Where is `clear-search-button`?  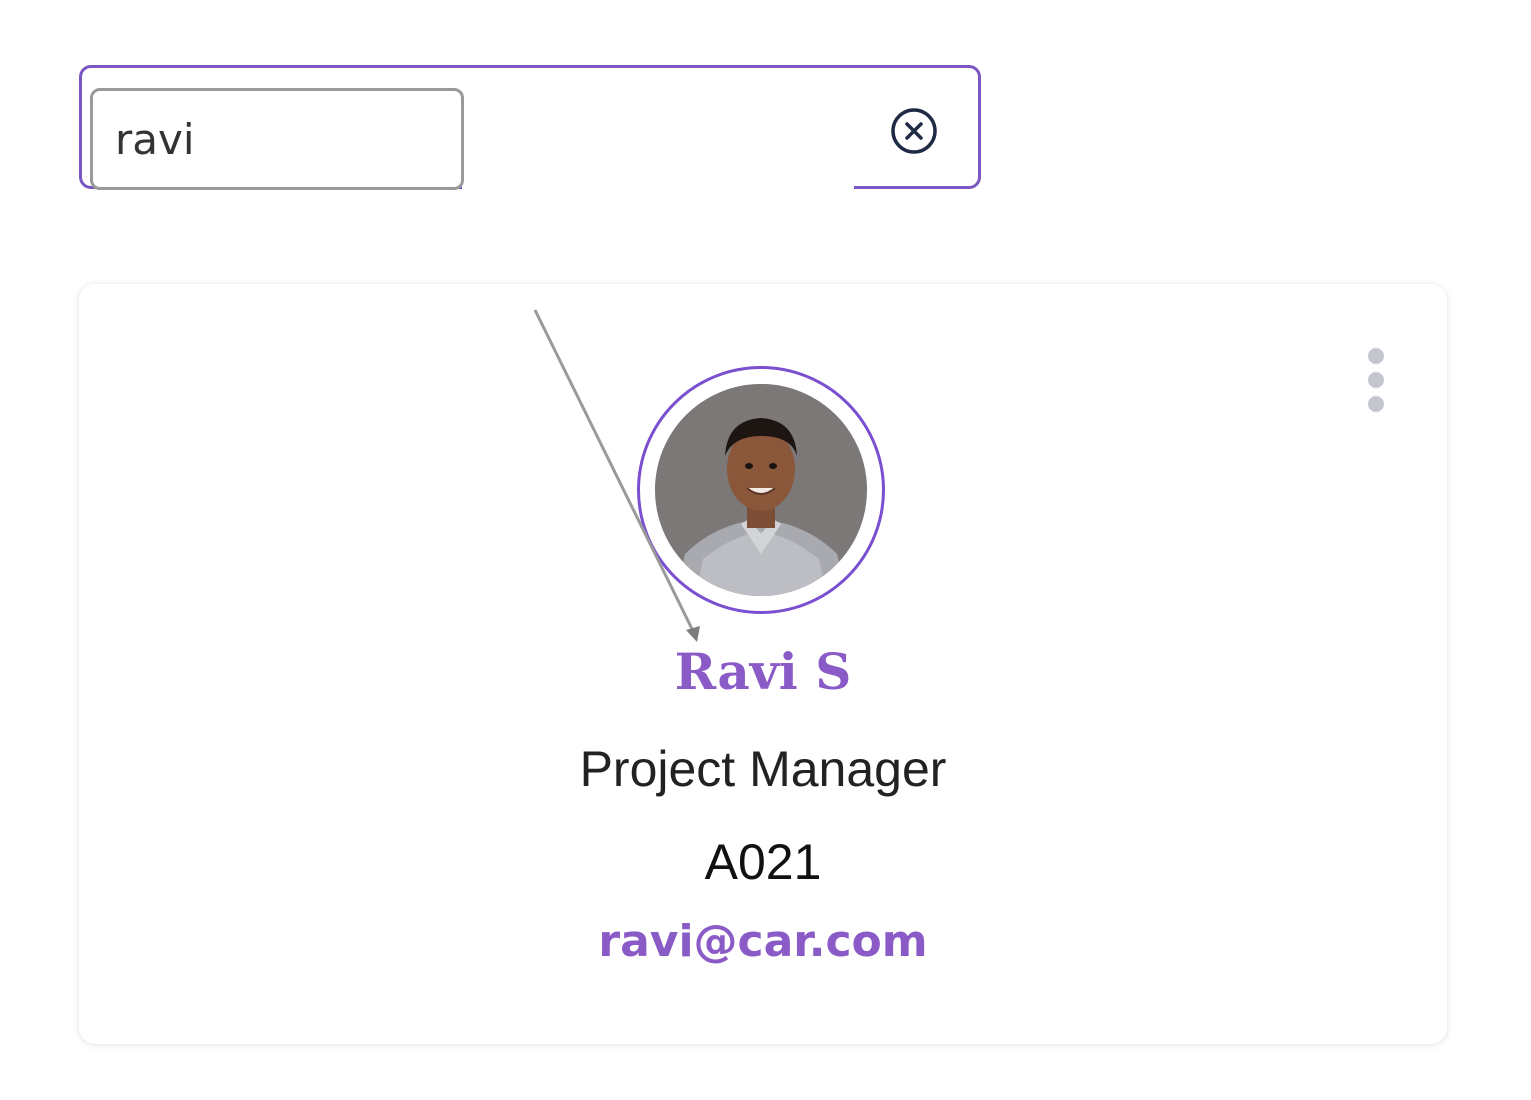 clear-search-button is located at coordinates (914, 131).